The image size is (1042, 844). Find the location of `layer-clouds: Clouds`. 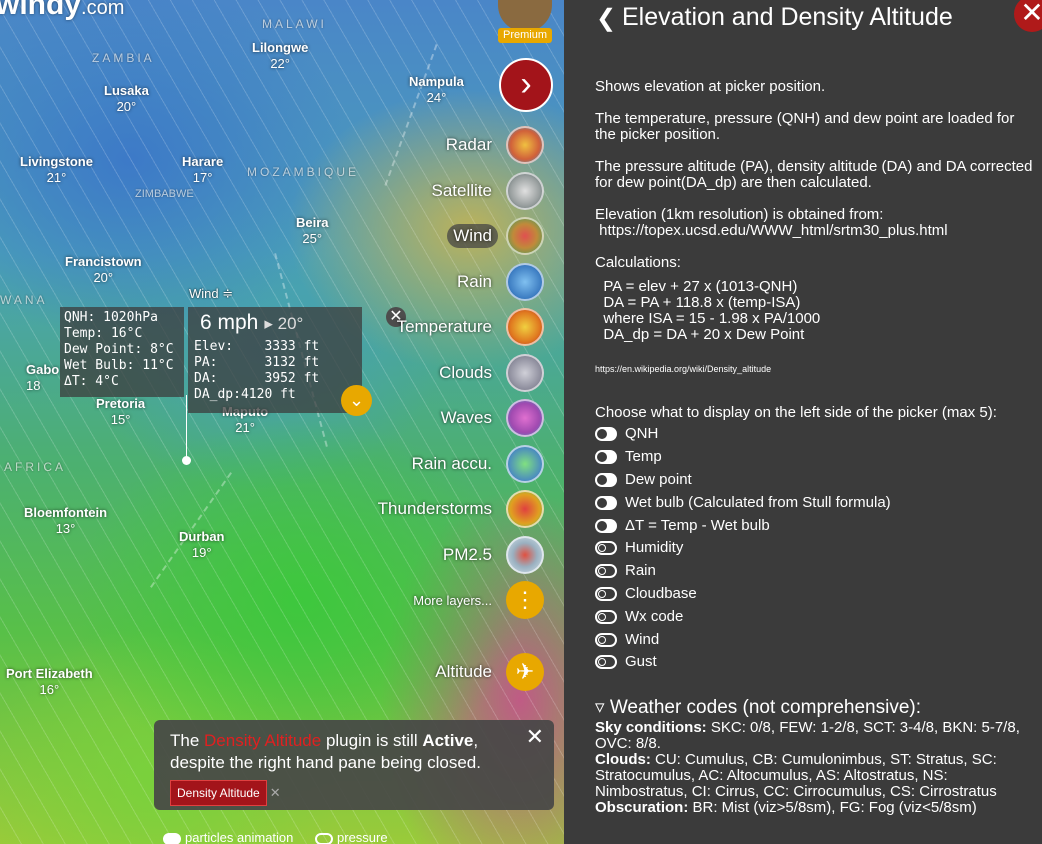

layer-clouds: Clouds is located at coordinates (488, 373).